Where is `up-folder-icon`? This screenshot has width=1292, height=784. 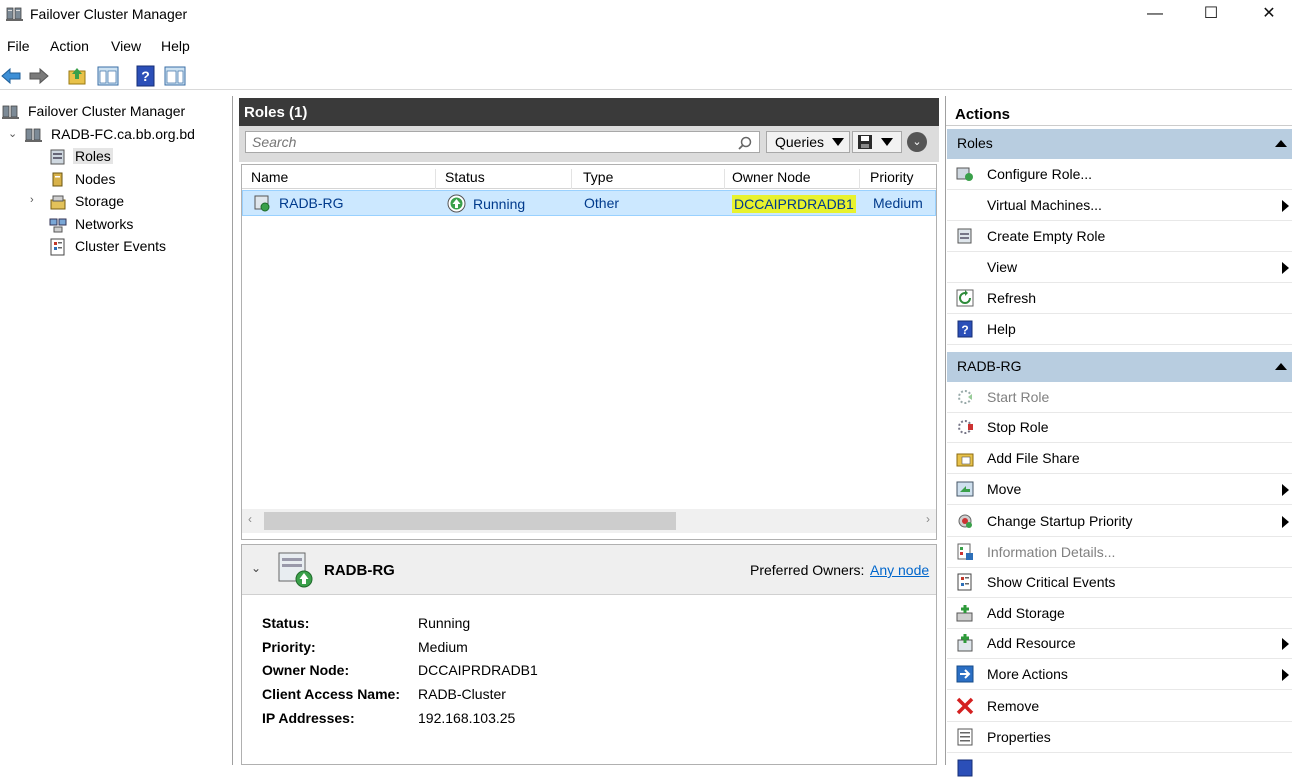 up-folder-icon is located at coordinates (77, 76).